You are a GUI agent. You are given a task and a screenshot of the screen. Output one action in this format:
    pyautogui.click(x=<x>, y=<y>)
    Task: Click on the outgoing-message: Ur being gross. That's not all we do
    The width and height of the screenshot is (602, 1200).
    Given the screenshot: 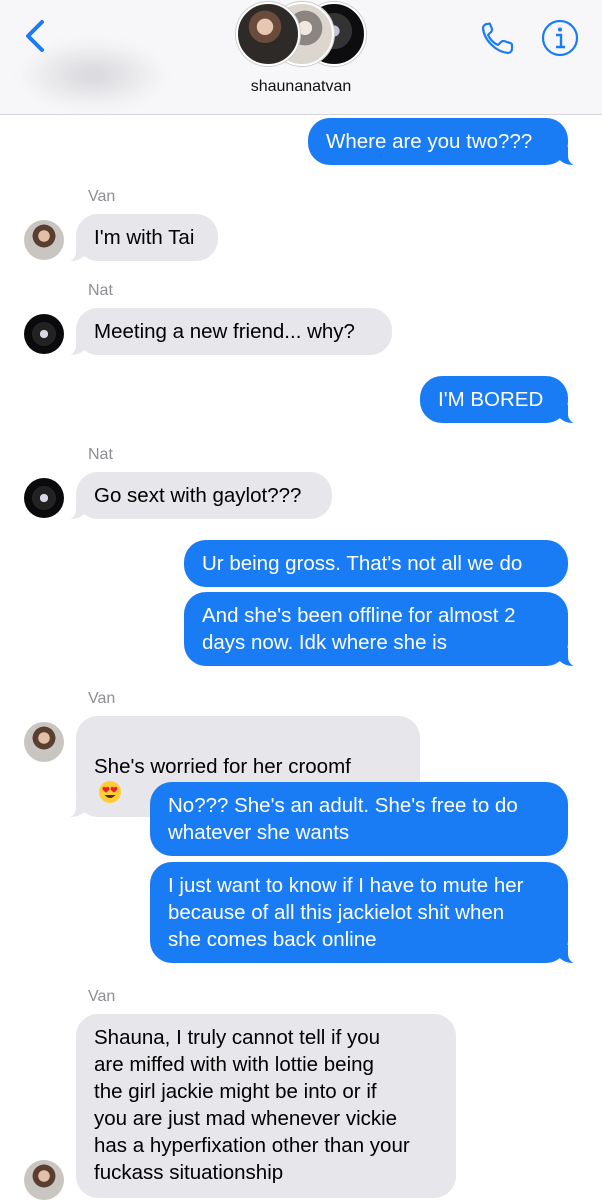 What is the action you would take?
    pyautogui.click(x=376, y=563)
    